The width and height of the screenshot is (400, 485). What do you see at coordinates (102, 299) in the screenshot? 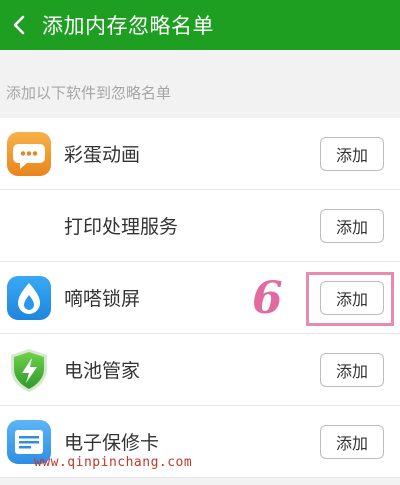
I see `app-name: 嘀嗒锁屏` at bounding box center [102, 299].